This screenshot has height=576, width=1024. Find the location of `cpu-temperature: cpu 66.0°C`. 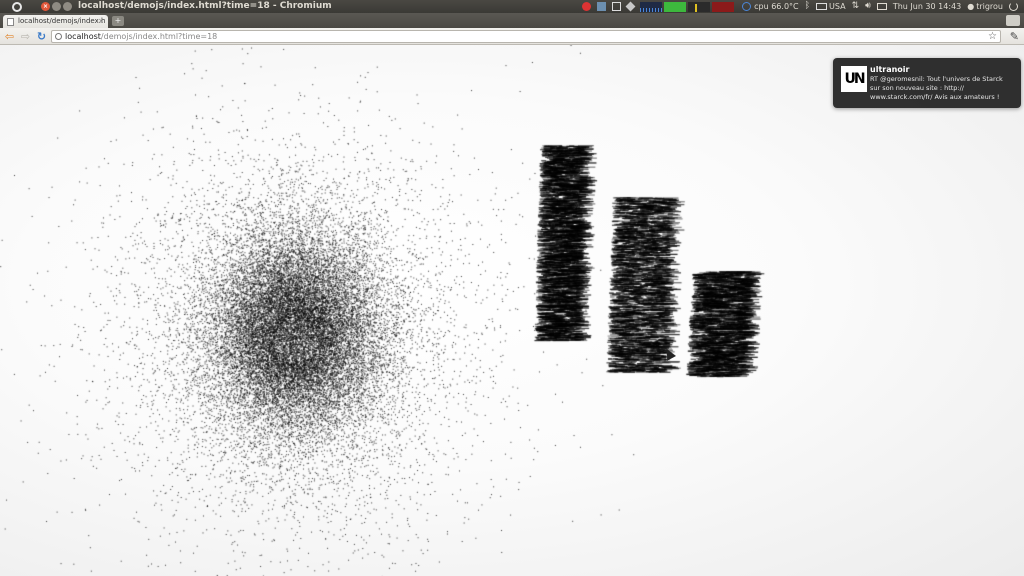

cpu-temperature: cpu 66.0°C is located at coordinates (770, 6).